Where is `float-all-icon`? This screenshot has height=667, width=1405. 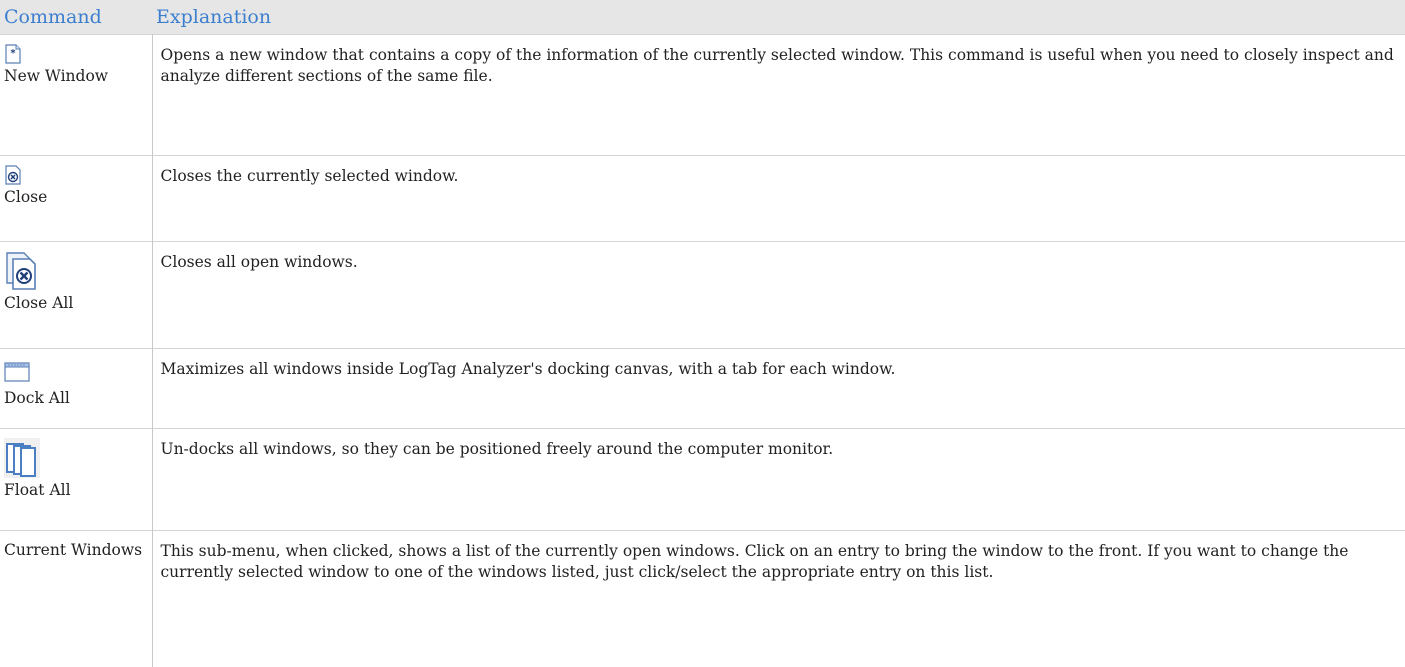 float-all-icon is located at coordinates (22, 458).